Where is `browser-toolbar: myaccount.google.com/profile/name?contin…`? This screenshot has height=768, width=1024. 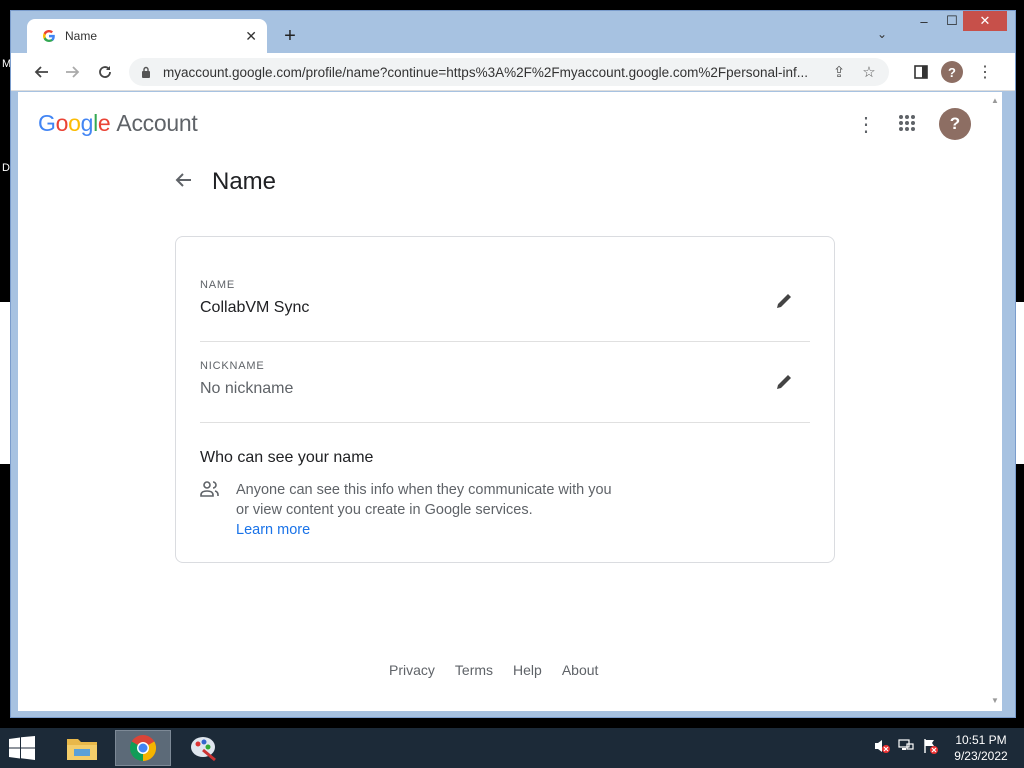 browser-toolbar: myaccount.google.com/profile/name?contin… is located at coordinates (513, 72).